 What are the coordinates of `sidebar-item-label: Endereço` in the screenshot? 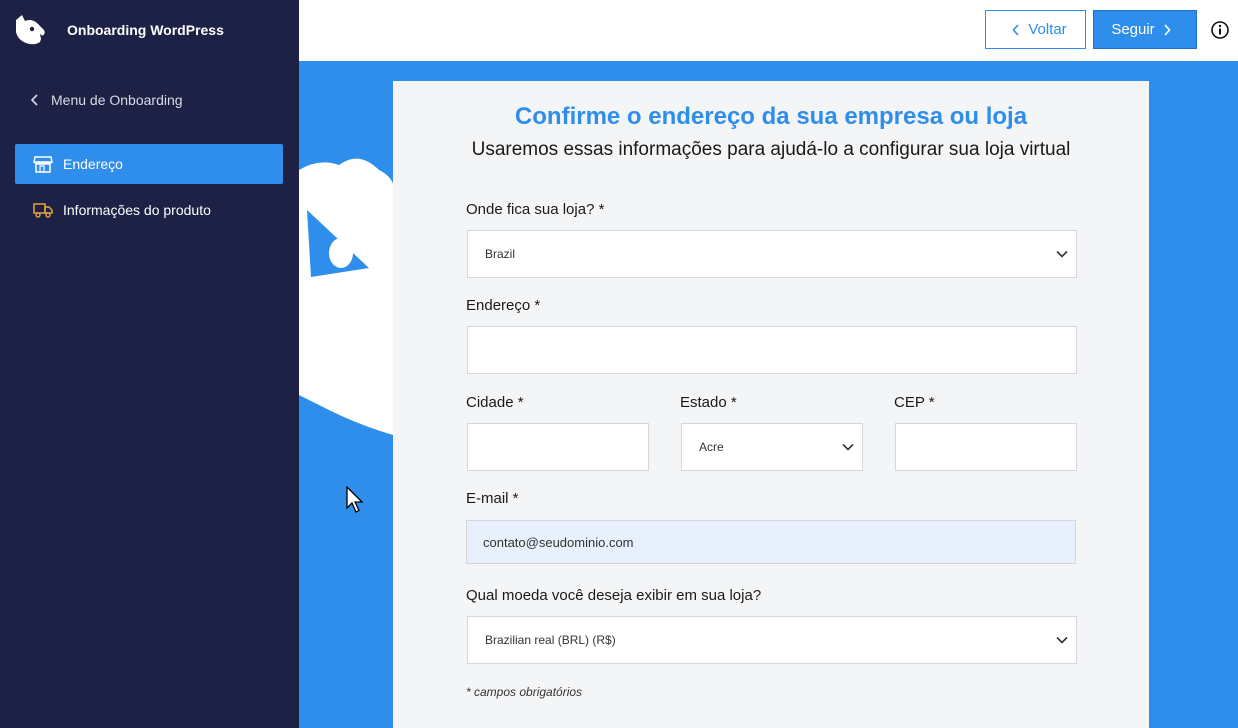 It's located at (93, 164).